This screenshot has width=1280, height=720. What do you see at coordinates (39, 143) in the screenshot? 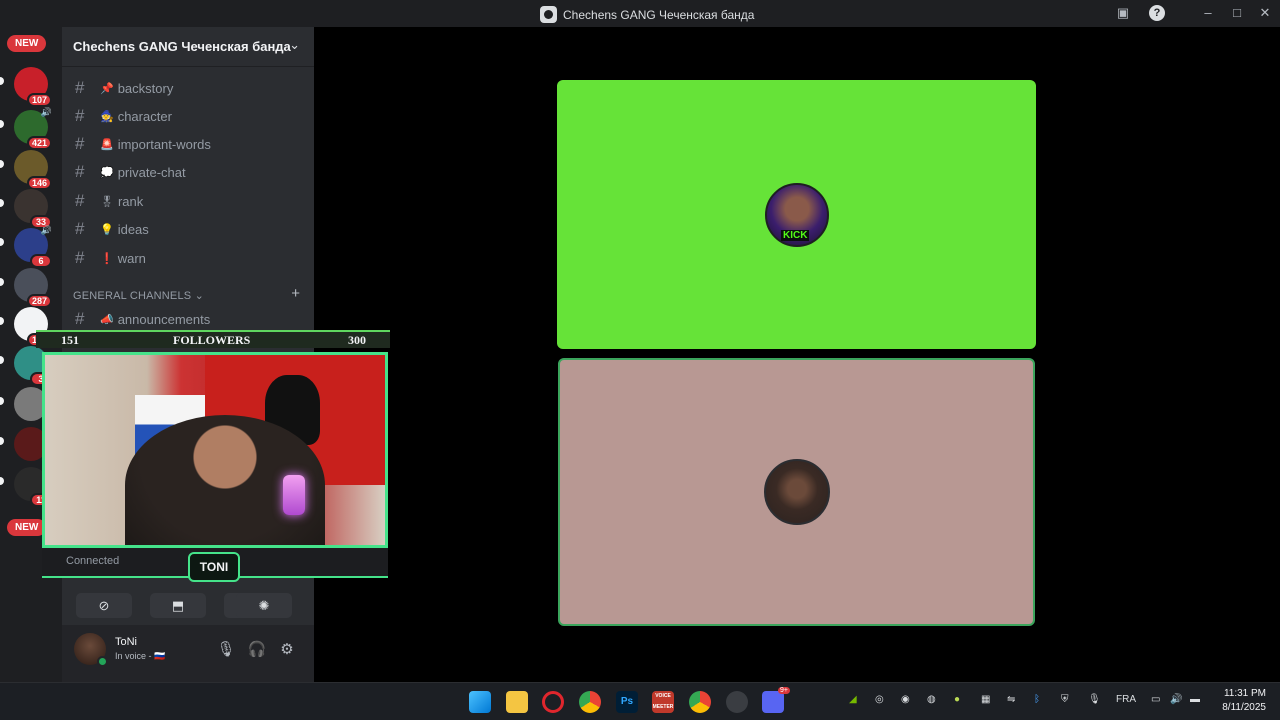
I see `mention-badge: 421` at bounding box center [39, 143].